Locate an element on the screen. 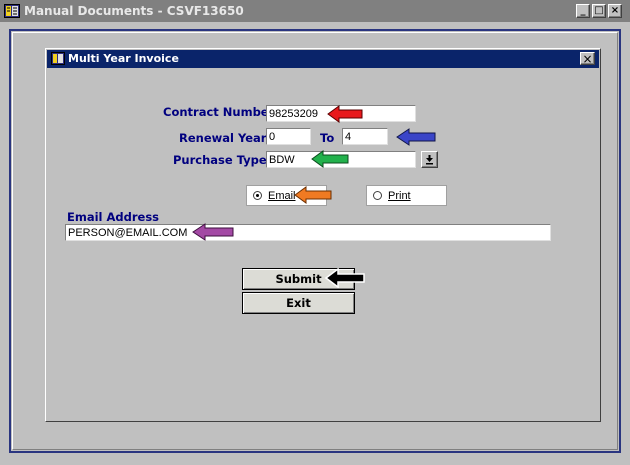 This screenshot has width=630, height=465. print-option-label: Print is located at coordinates (399, 195).